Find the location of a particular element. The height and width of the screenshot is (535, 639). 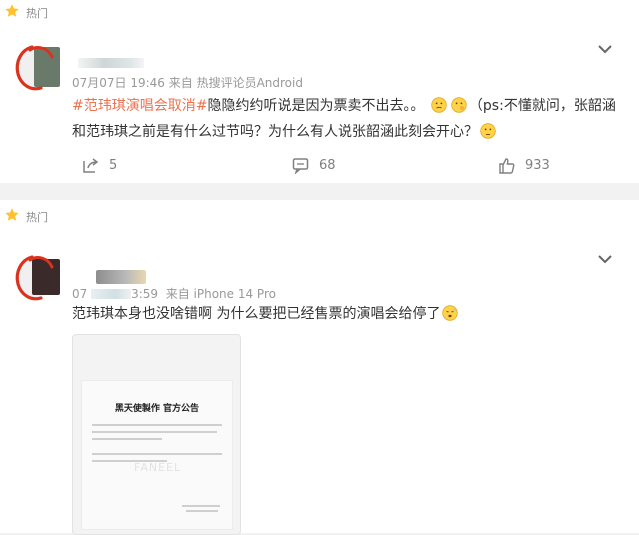

comment-icon is located at coordinates (300, 166).